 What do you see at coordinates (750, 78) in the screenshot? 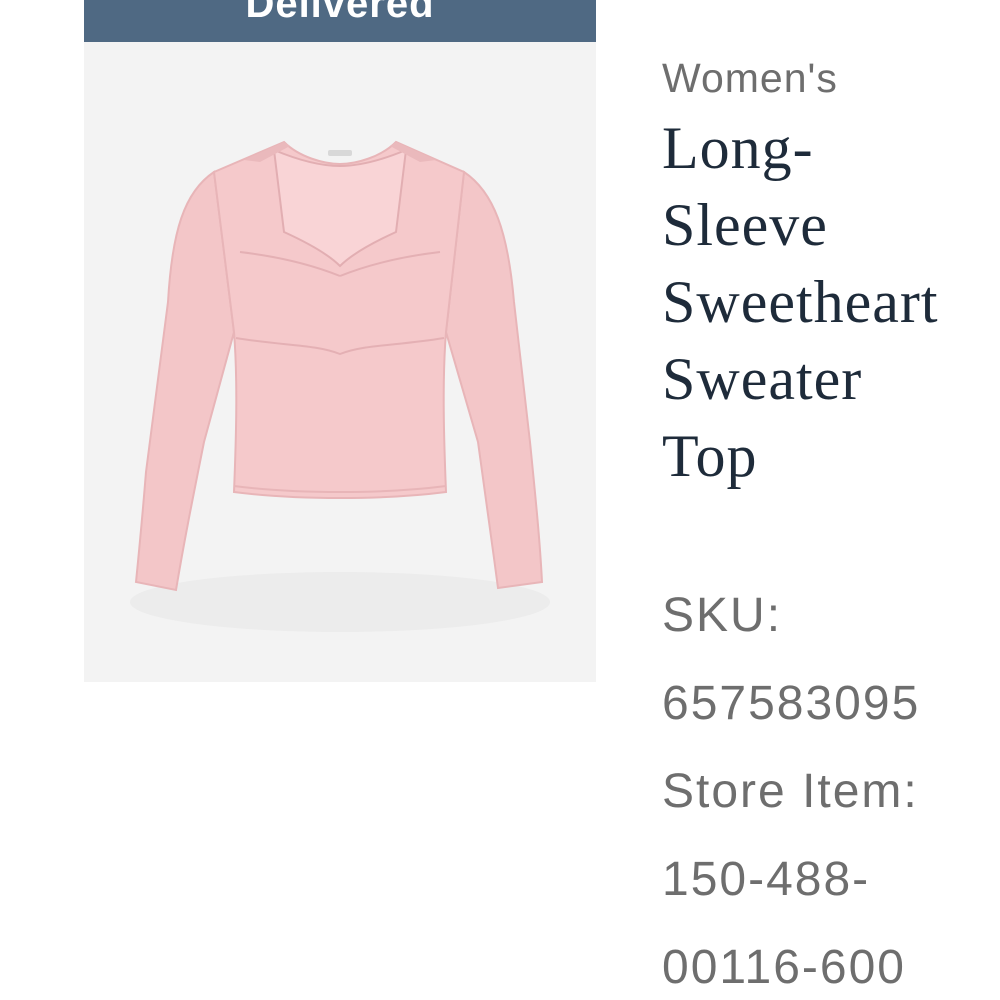
I see `product-gender: Women's` at bounding box center [750, 78].